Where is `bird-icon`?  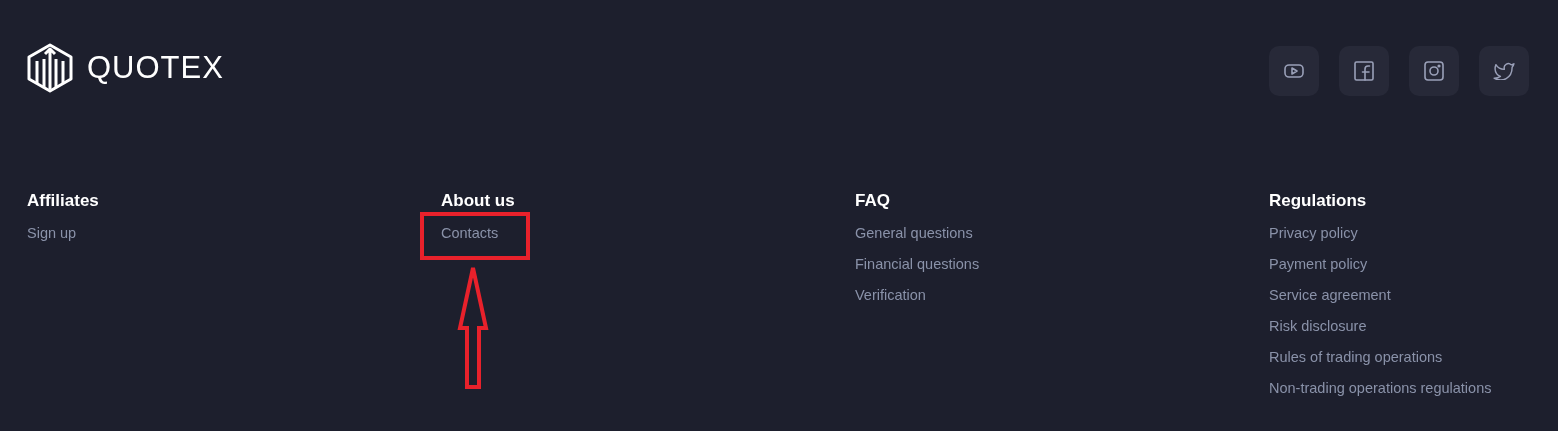
bird-icon is located at coordinates (1504, 71).